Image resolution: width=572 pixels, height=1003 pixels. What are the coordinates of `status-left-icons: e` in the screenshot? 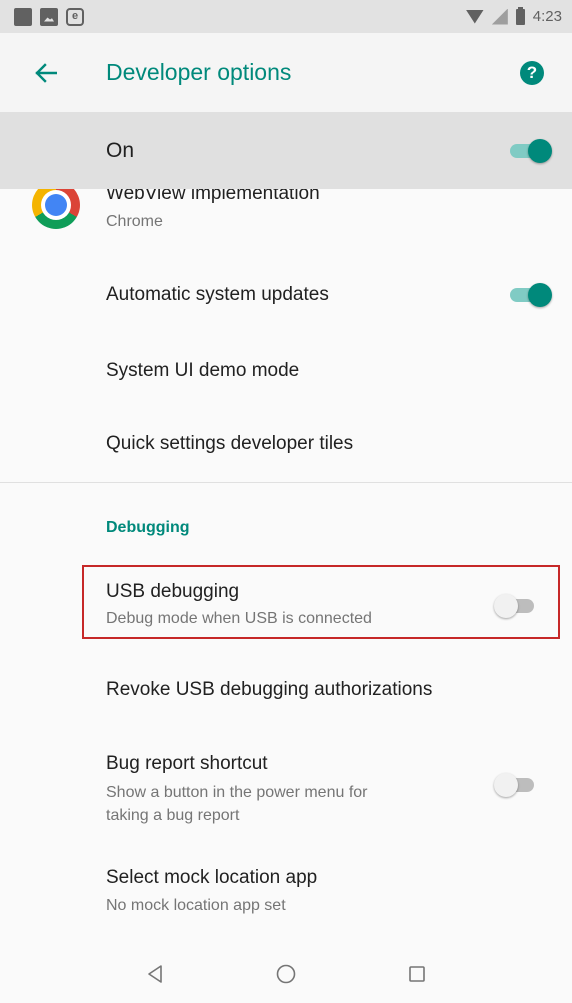 It's located at (49, 16).